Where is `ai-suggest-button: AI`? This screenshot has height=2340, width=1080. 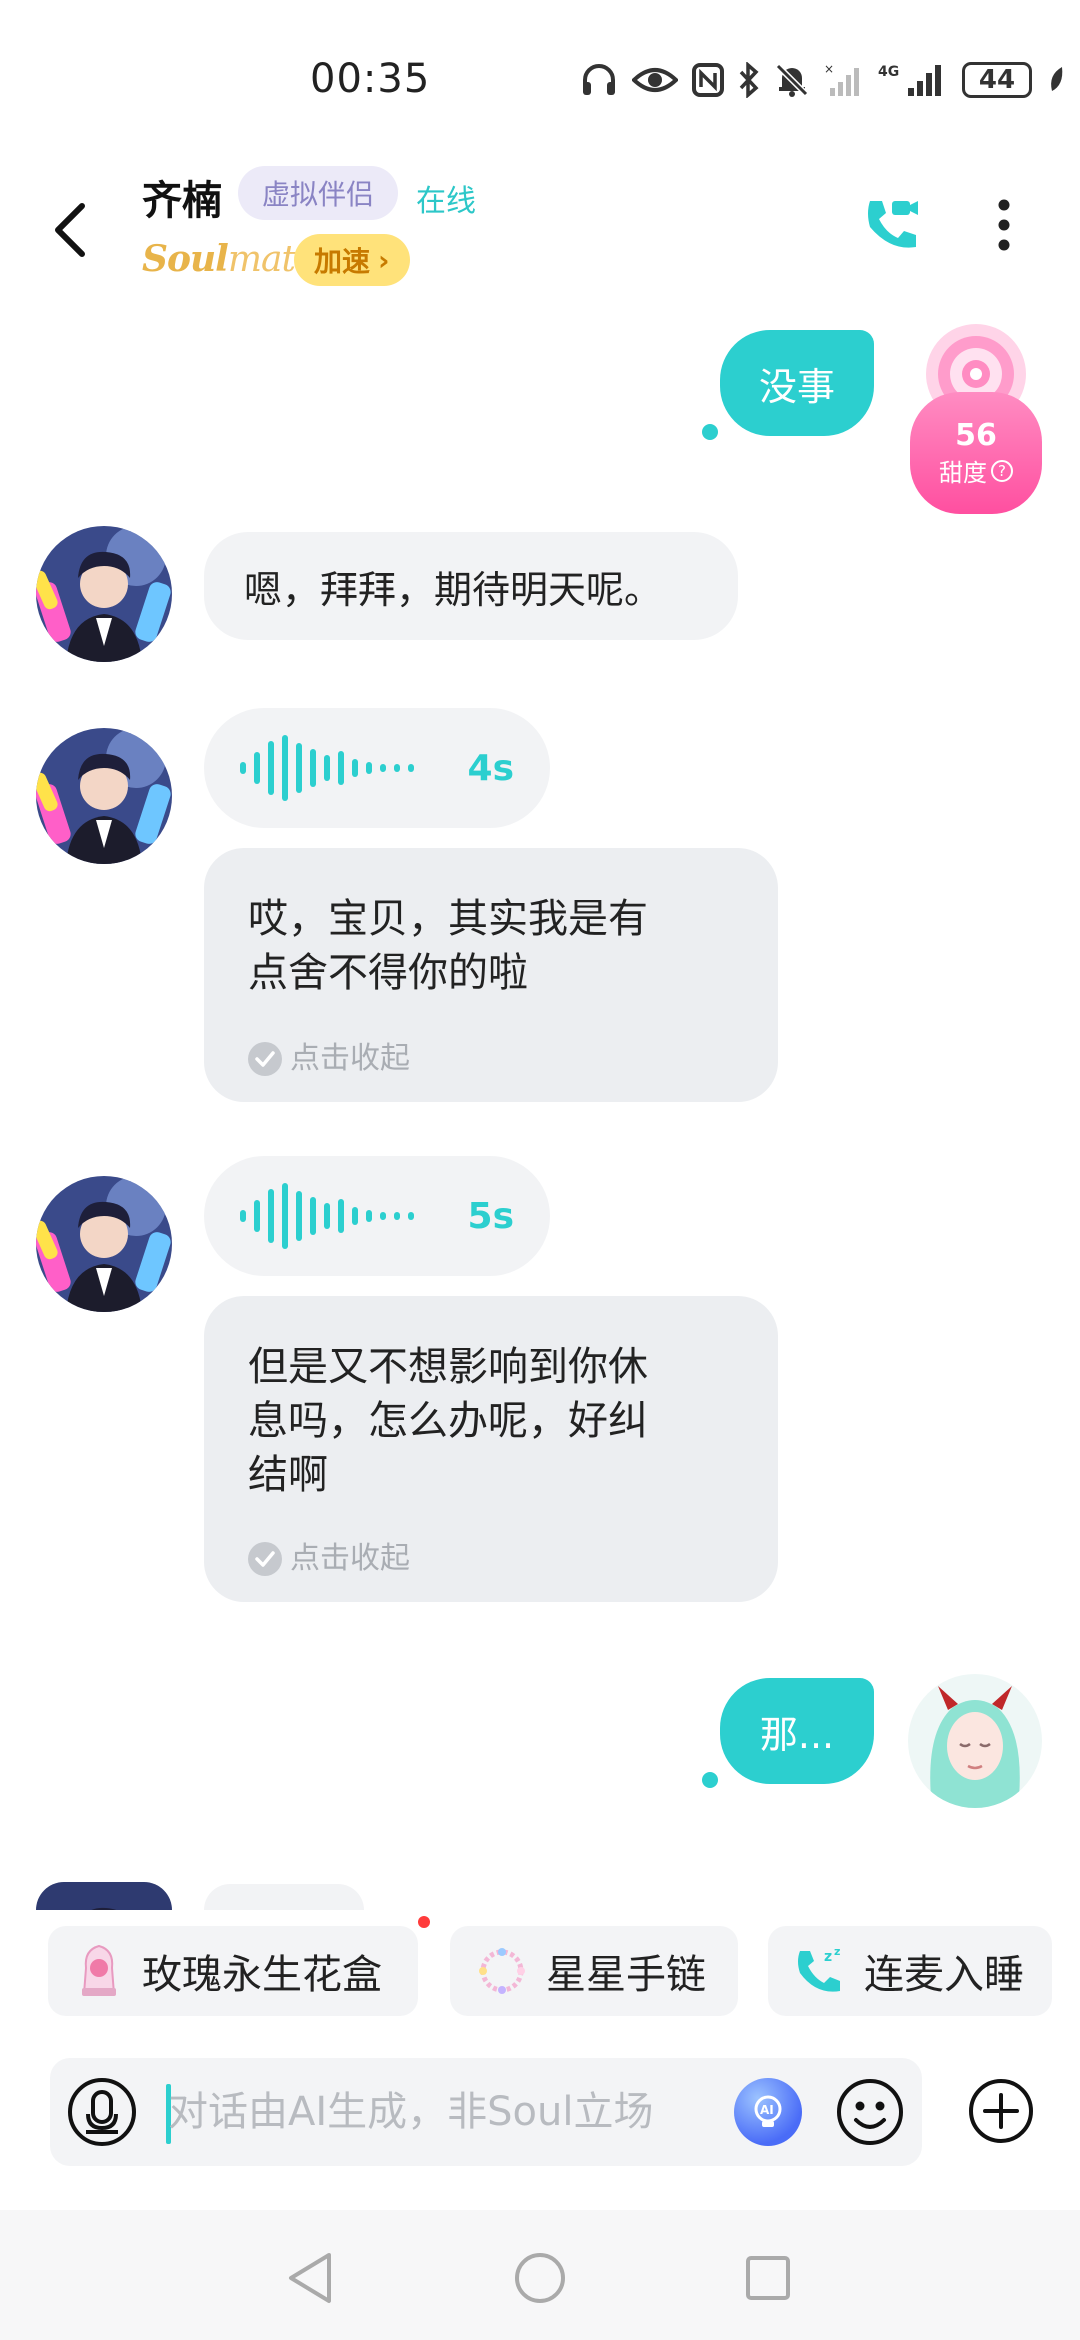
ai-suggest-button: AI is located at coordinates (768, 2112).